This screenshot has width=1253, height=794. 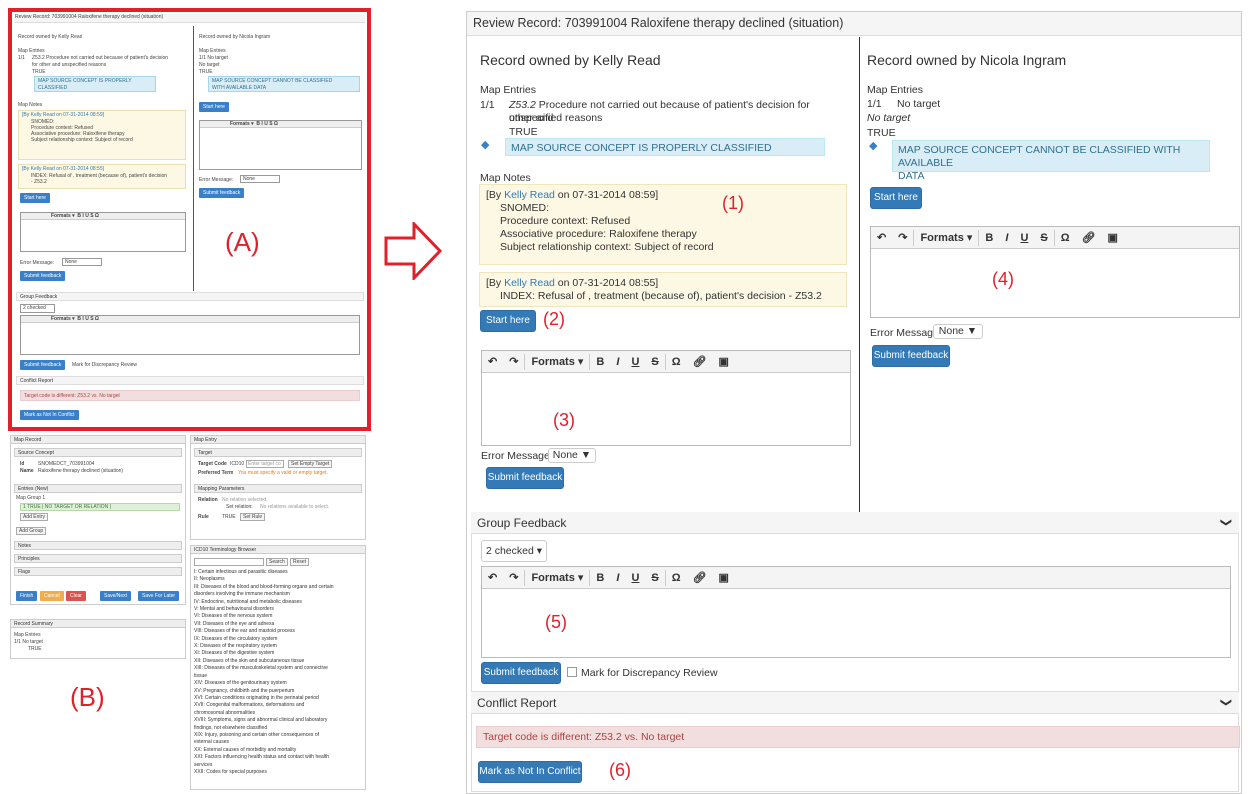 I want to click on group-feedback-editor: ↶ ↷ Formats ▾ BIUS Ω 🔗︎ ▣, so click(x=856, y=612).